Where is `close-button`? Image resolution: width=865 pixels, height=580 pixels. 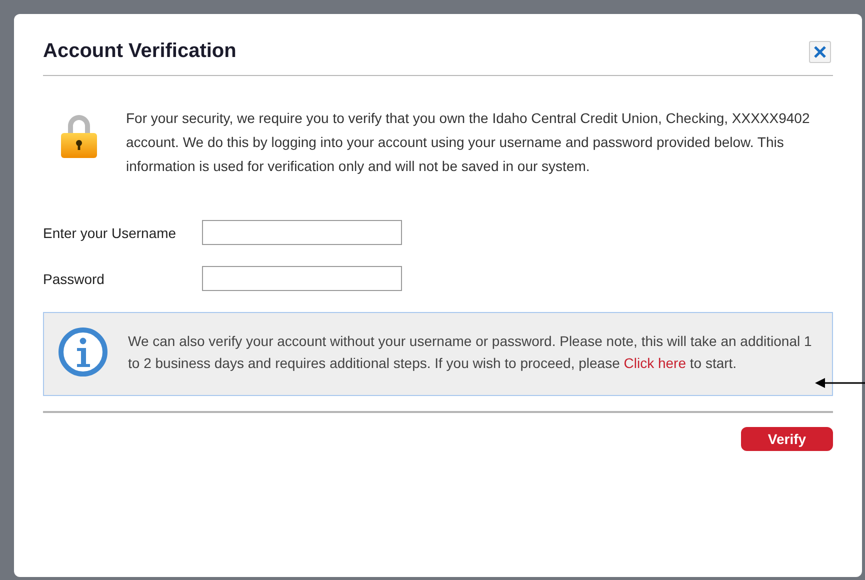
close-button is located at coordinates (820, 51).